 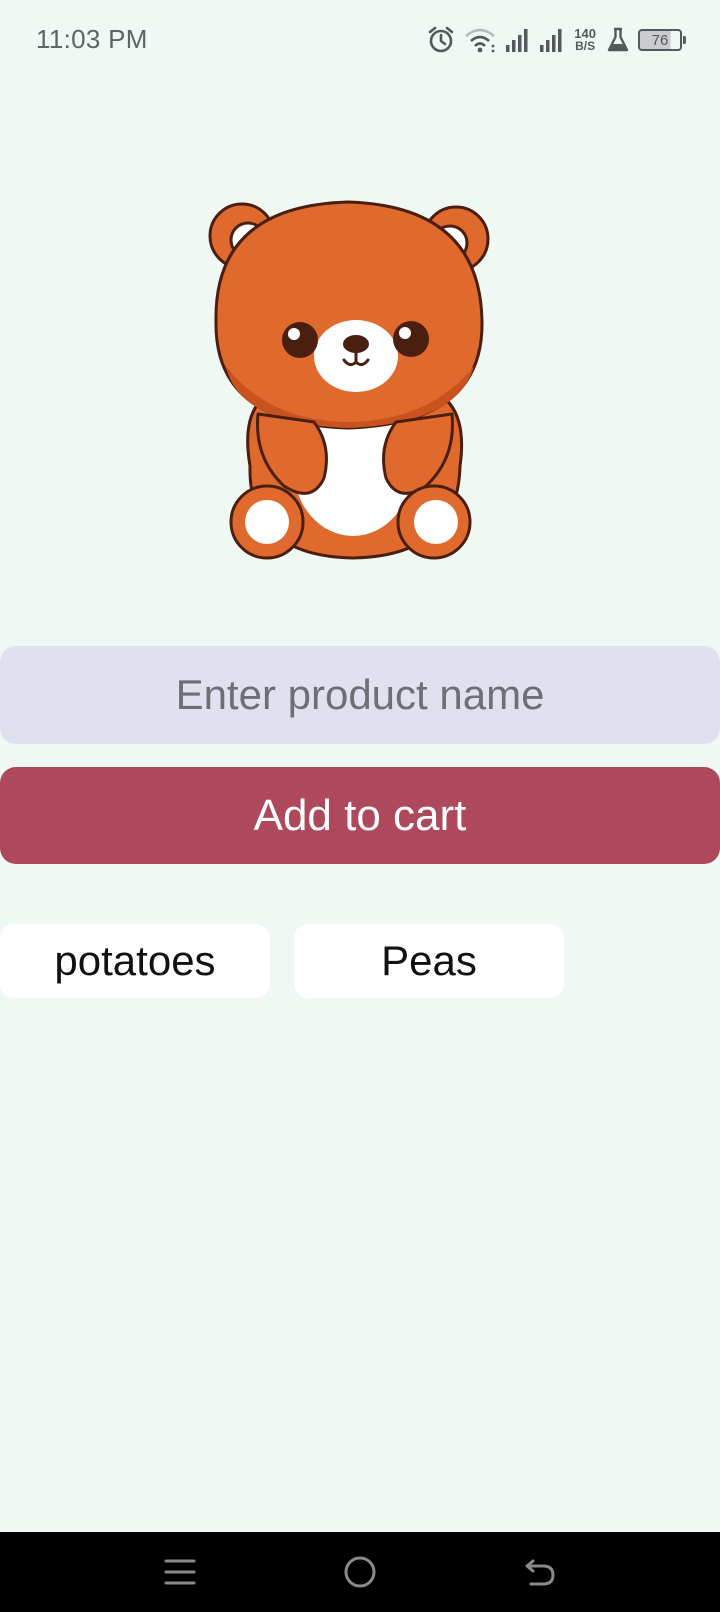 I want to click on lab-flask-icon, so click(x=618, y=40).